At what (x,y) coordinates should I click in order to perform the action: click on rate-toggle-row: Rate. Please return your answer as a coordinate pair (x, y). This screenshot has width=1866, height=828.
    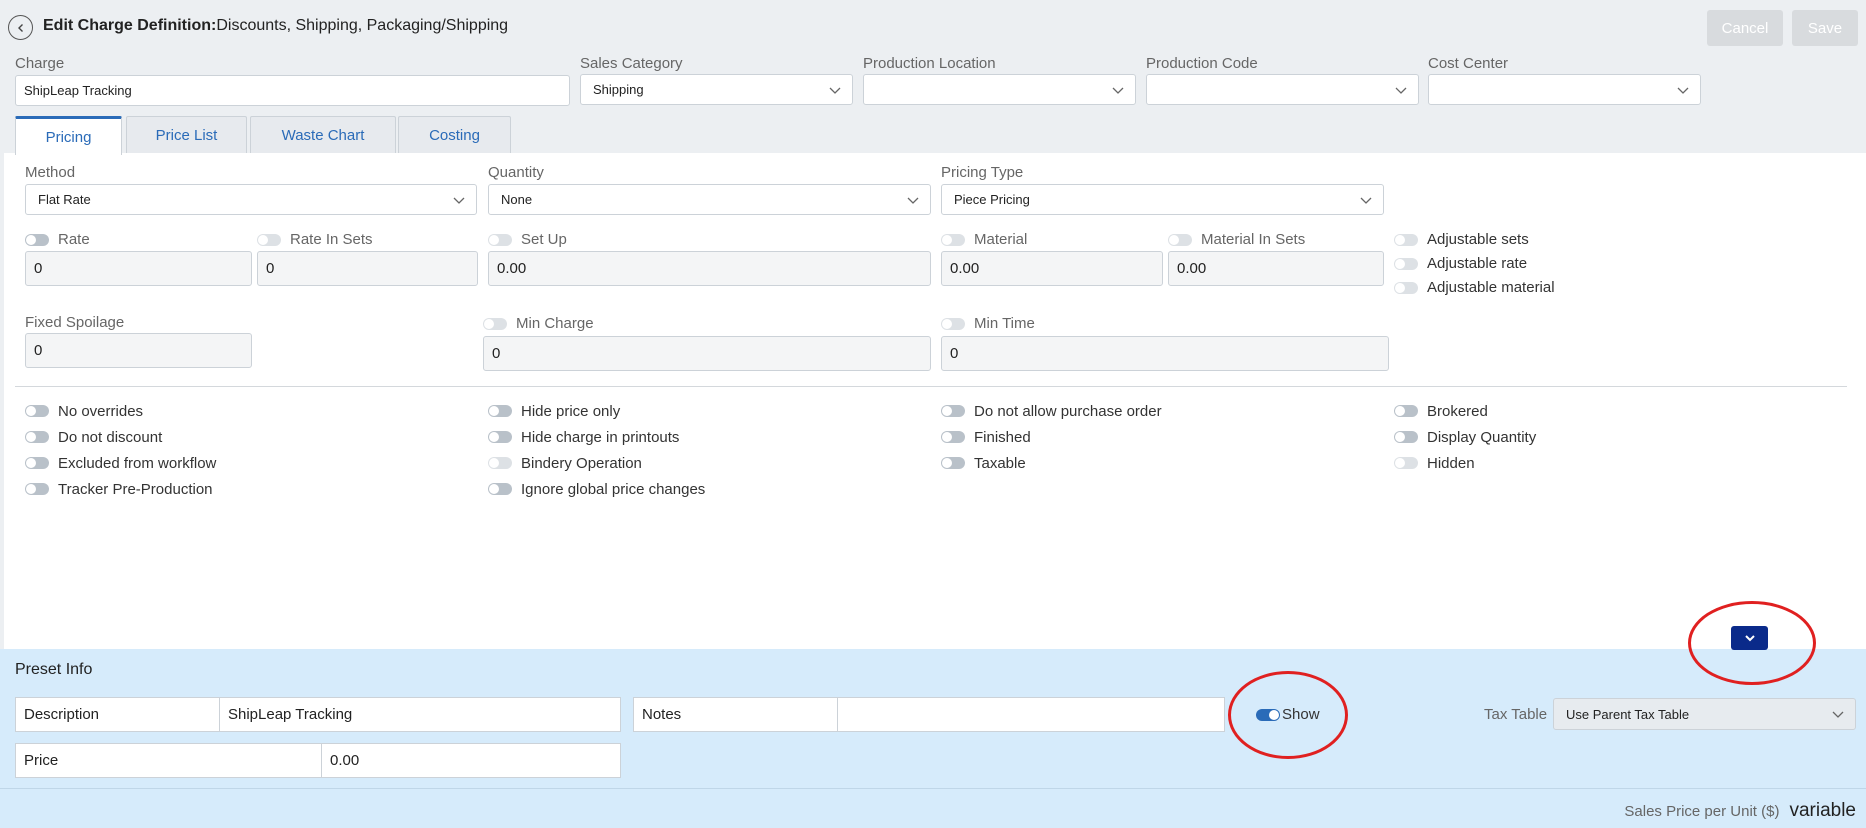
    Looking at the image, I should click on (57, 239).